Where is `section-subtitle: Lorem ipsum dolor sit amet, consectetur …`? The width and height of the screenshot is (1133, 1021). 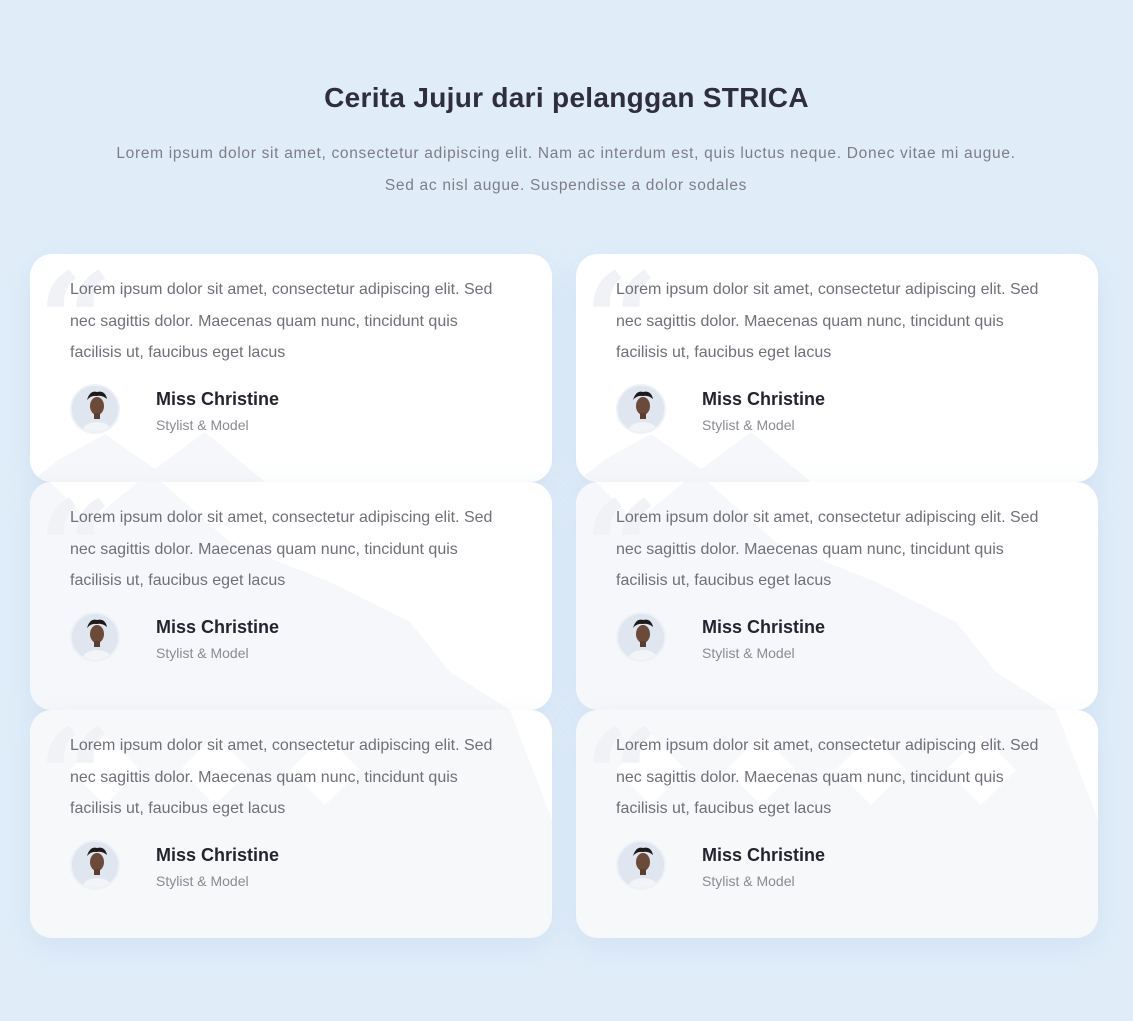 section-subtitle: Lorem ipsum dolor sit amet, consectetur … is located at coordinates (566, 169).